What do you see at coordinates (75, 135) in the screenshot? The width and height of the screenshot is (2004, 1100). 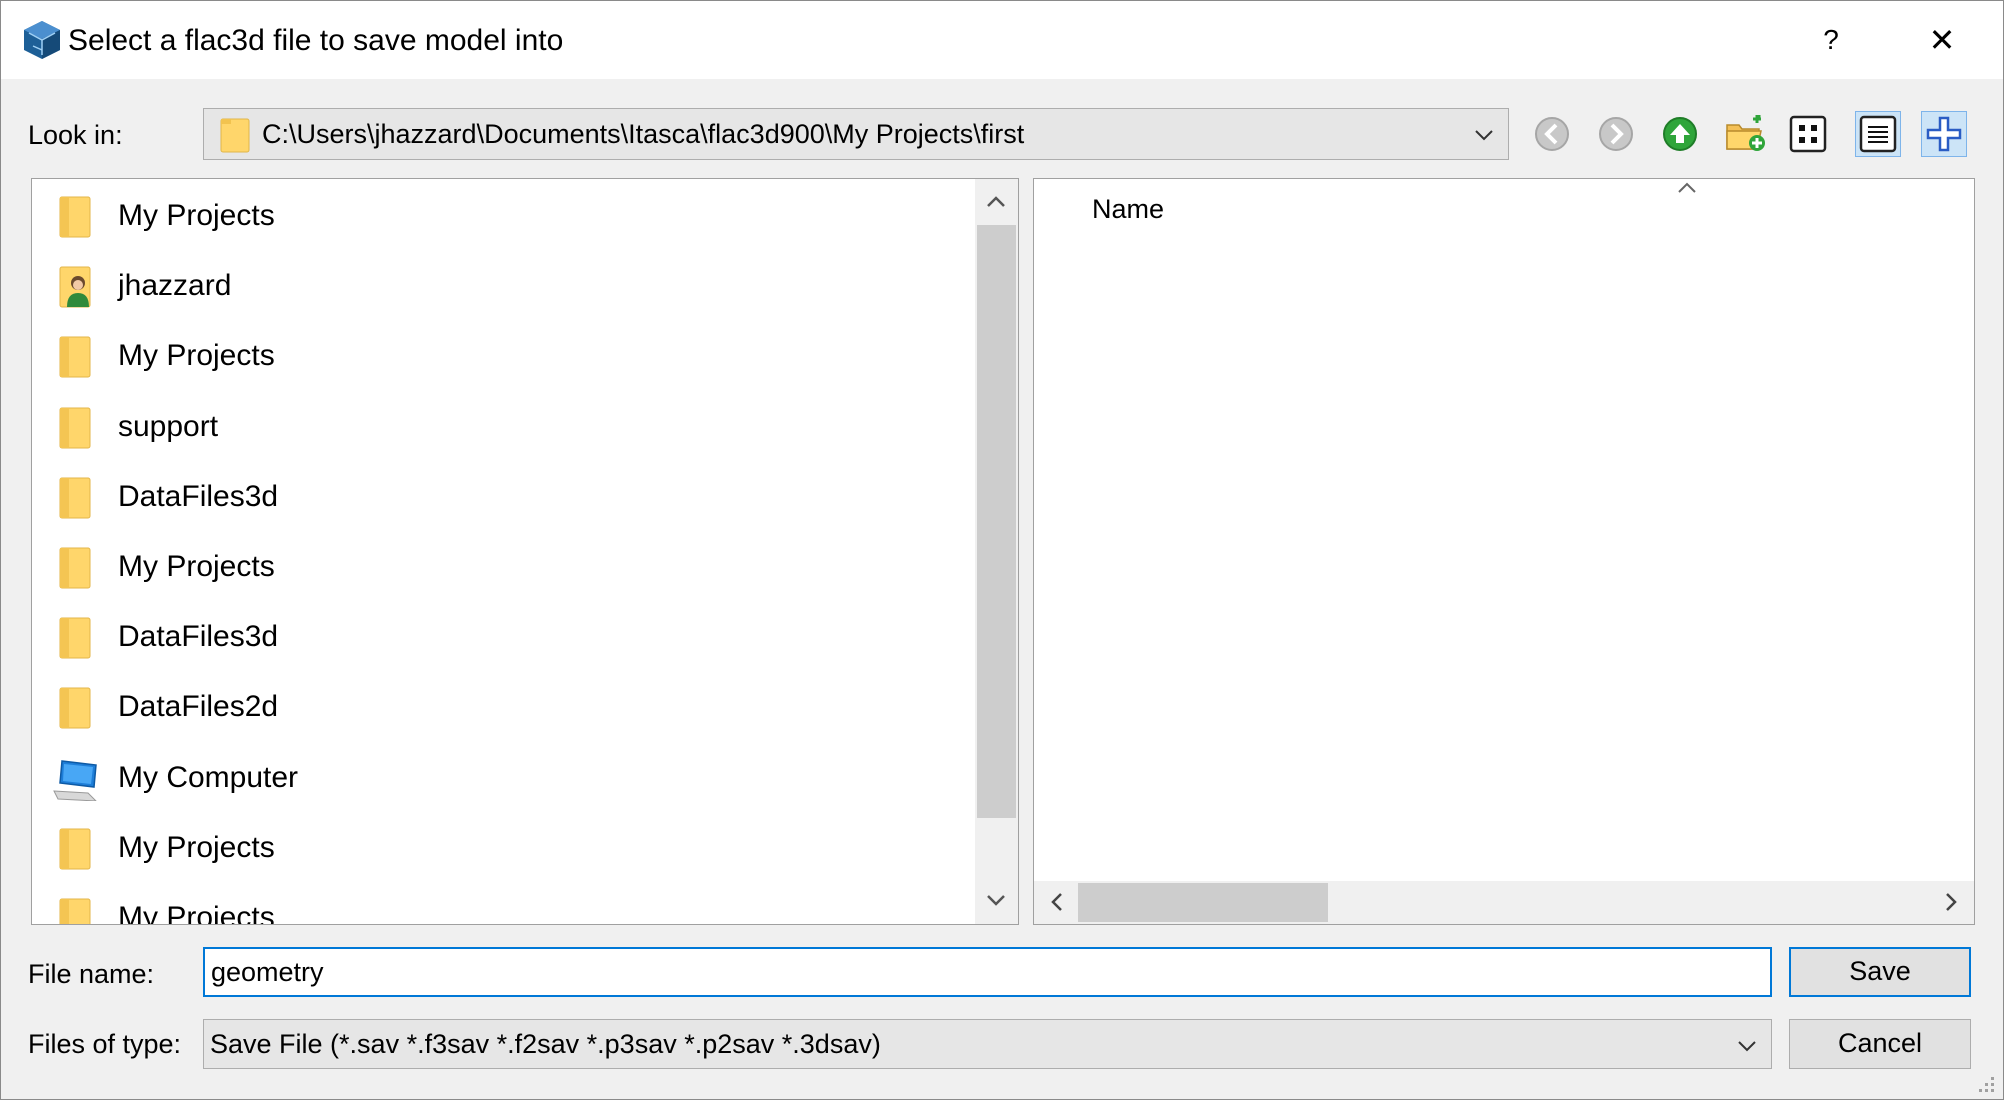 I see `look-in-label: Look in:` at bounding box center [75, 135].